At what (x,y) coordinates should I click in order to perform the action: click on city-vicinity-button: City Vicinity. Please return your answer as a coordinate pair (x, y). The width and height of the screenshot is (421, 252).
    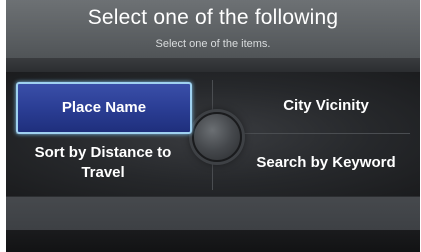
    Looking at the image, I should click on (326, 106).